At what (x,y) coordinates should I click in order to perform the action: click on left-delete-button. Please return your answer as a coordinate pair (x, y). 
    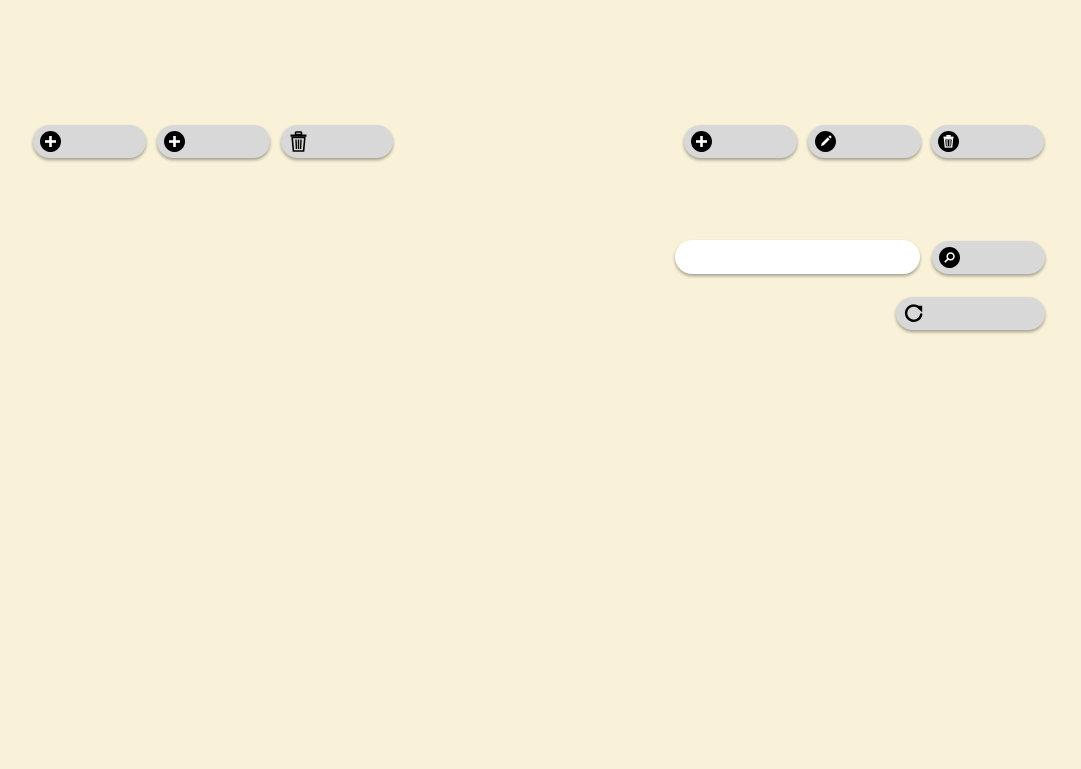
    Looking at the image, I should click on (337, 141).